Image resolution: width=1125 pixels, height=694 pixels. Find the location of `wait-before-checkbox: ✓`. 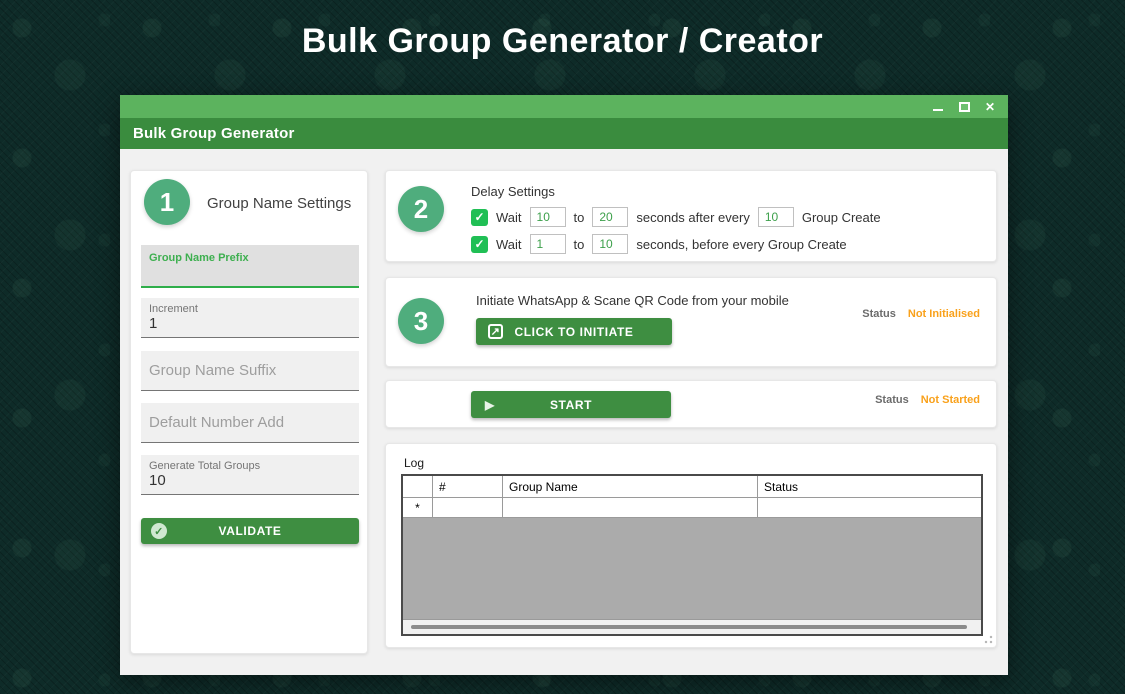

wait-before-checkbox: ✓ is located at coordinates (479, 244).